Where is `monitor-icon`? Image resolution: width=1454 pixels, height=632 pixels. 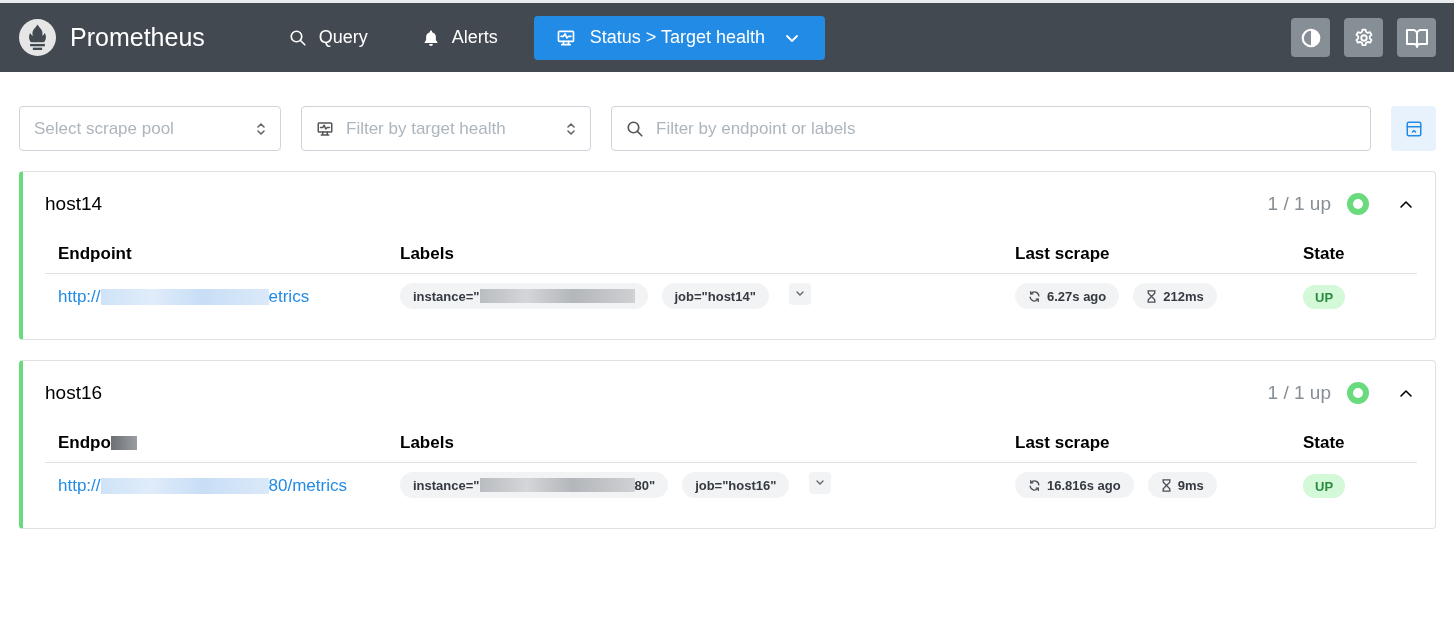 monitor-icon is located at coordinates (325, 128).